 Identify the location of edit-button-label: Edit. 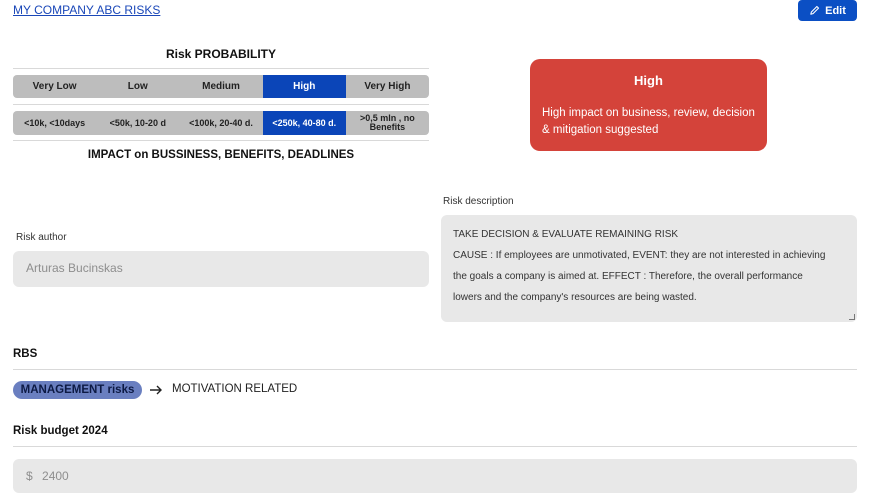
(835, 10).